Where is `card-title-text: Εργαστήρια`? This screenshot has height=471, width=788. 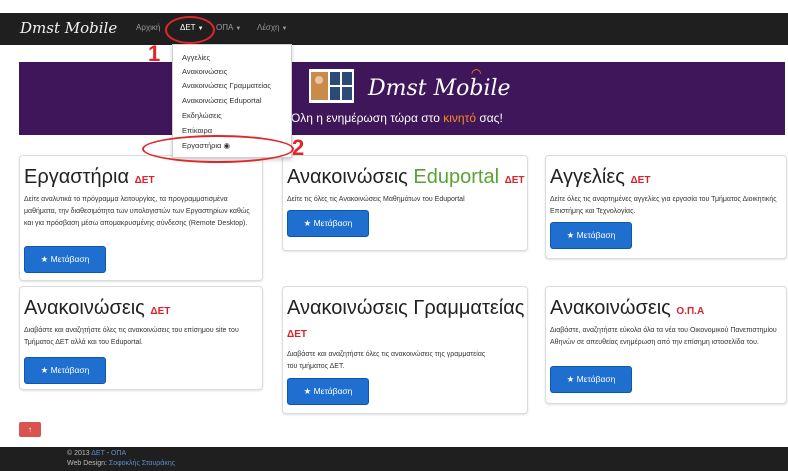
card-title-text: Εργαστήρια is located at coordinates (77, 177).